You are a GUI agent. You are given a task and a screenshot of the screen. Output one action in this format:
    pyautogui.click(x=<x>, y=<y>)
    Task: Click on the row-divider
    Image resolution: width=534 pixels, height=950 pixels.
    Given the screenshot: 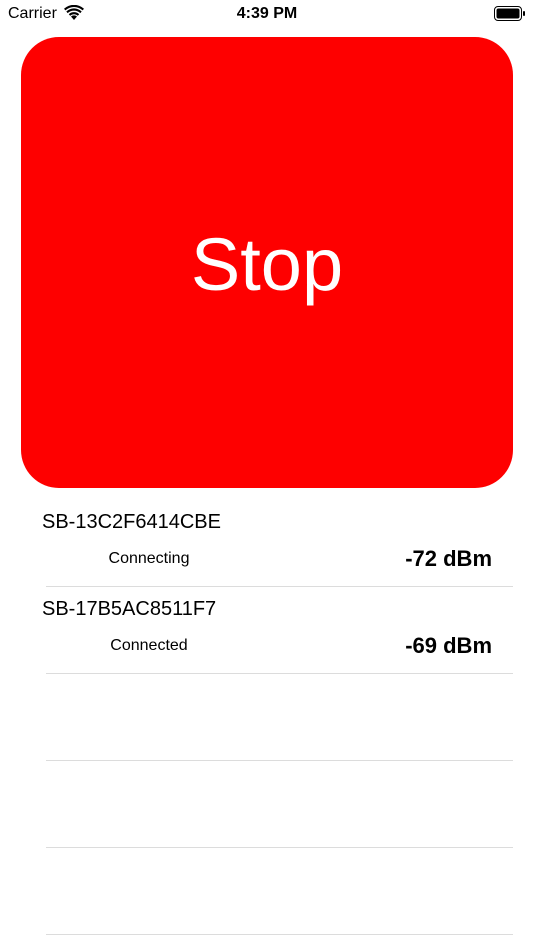 What is the action you would take?
    pyautogui.click(x=279, y=934)
    